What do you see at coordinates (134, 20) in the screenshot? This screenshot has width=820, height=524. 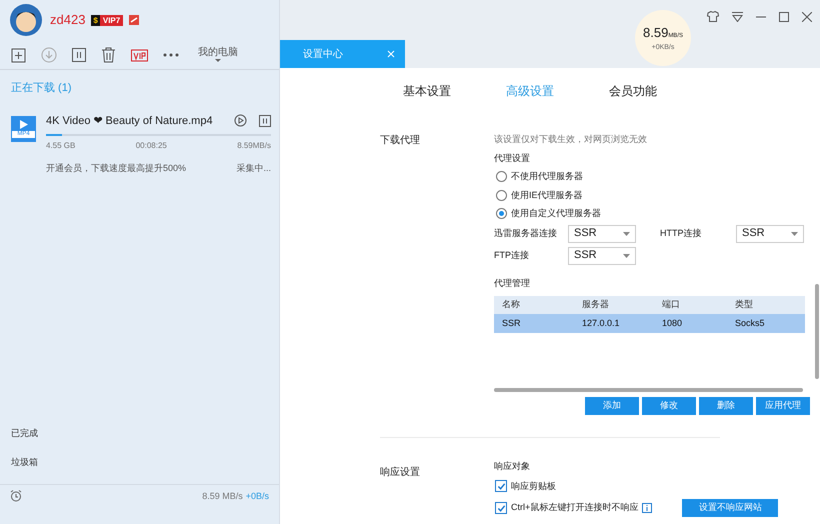 I see `flag-icon` at bounding box center [134, 20].